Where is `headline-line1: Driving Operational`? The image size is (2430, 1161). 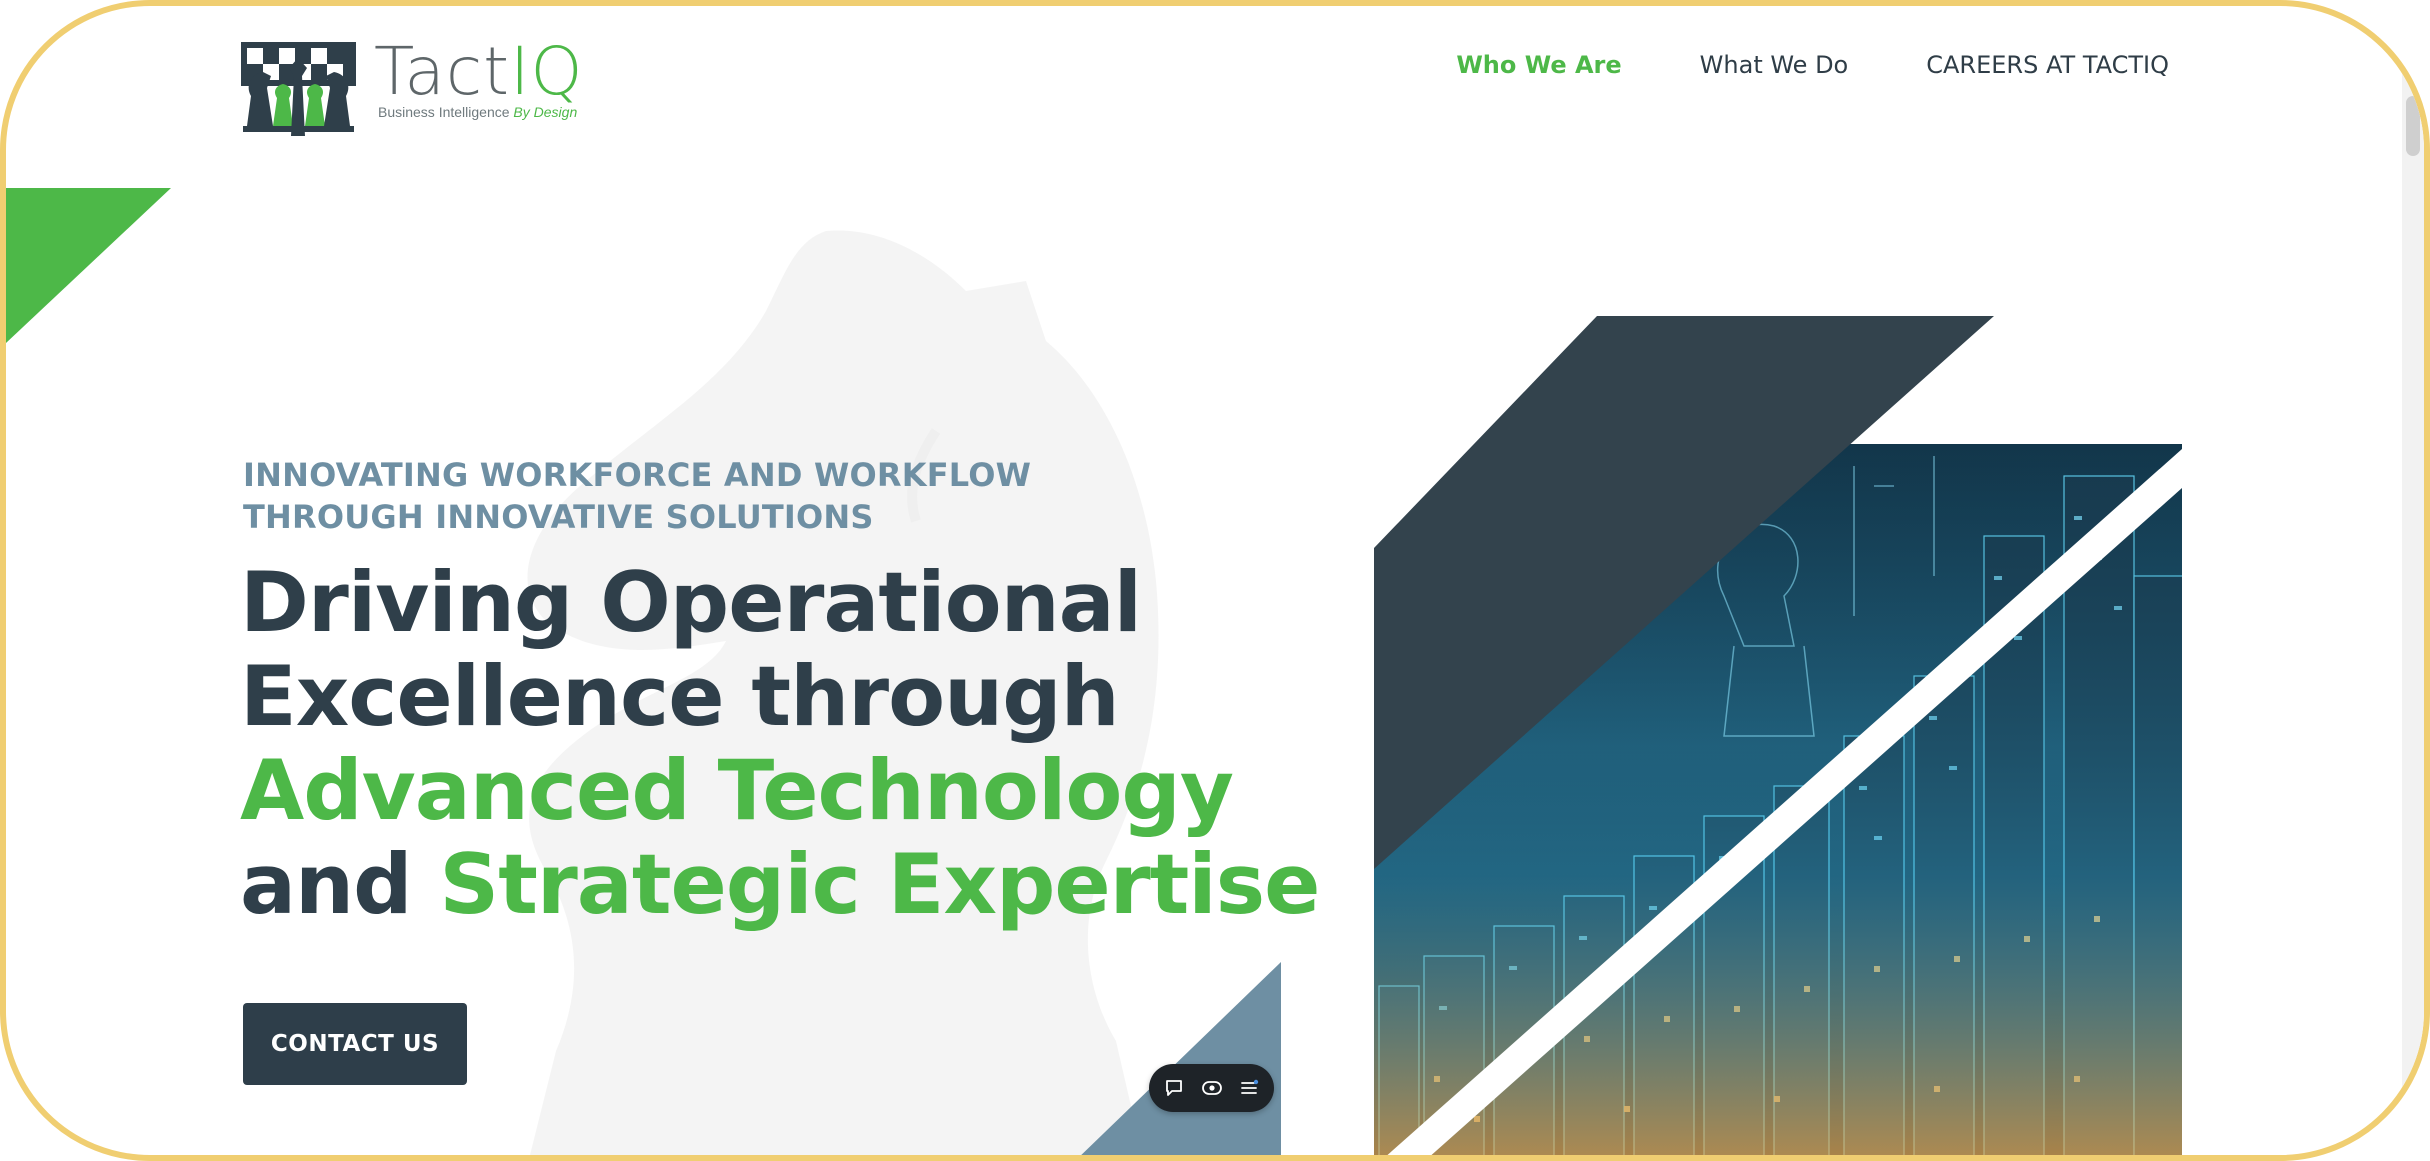 headline-line1: Driving Operational is located at coordinates (691, 602).